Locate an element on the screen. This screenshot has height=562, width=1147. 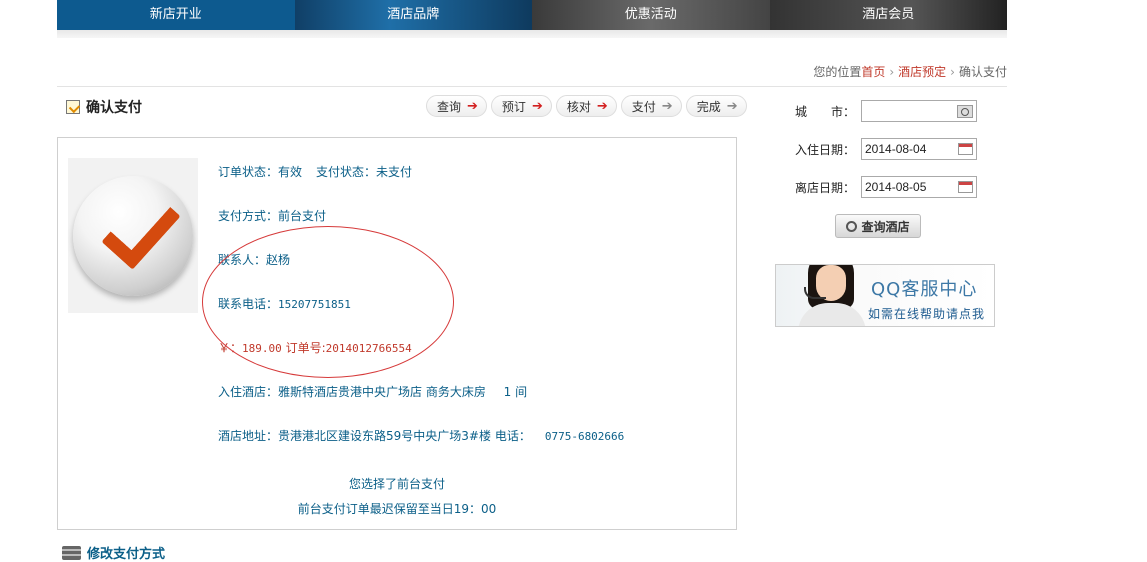
address-value: 贵港港北区建设东路59号中央广场3#楼 is located at coordinates (384, 436).